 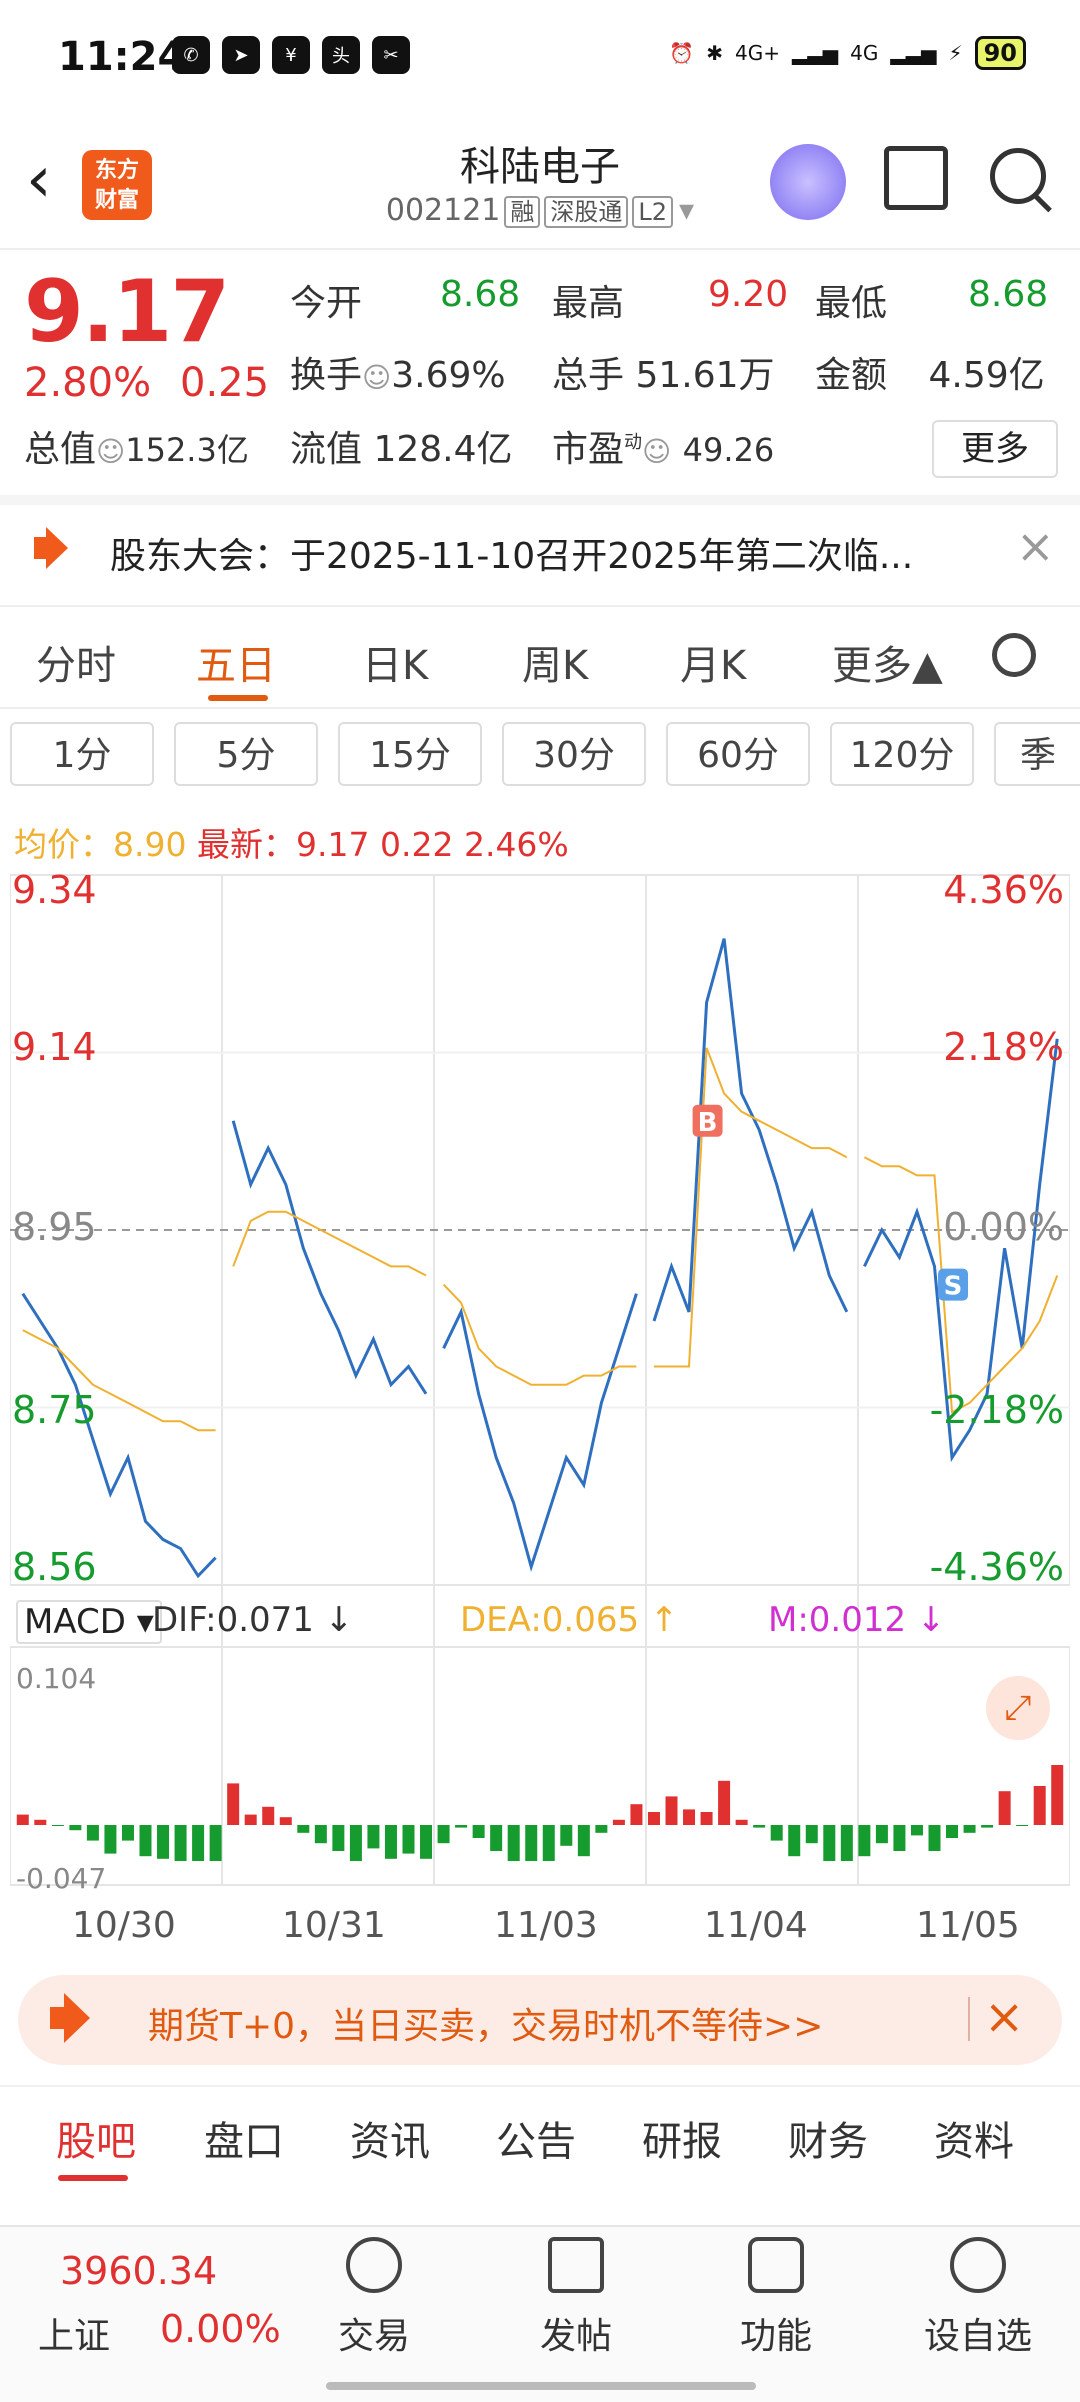 I want to click on pe-stat: 市盈动☺ 49.26, so click(x=663, y=446).